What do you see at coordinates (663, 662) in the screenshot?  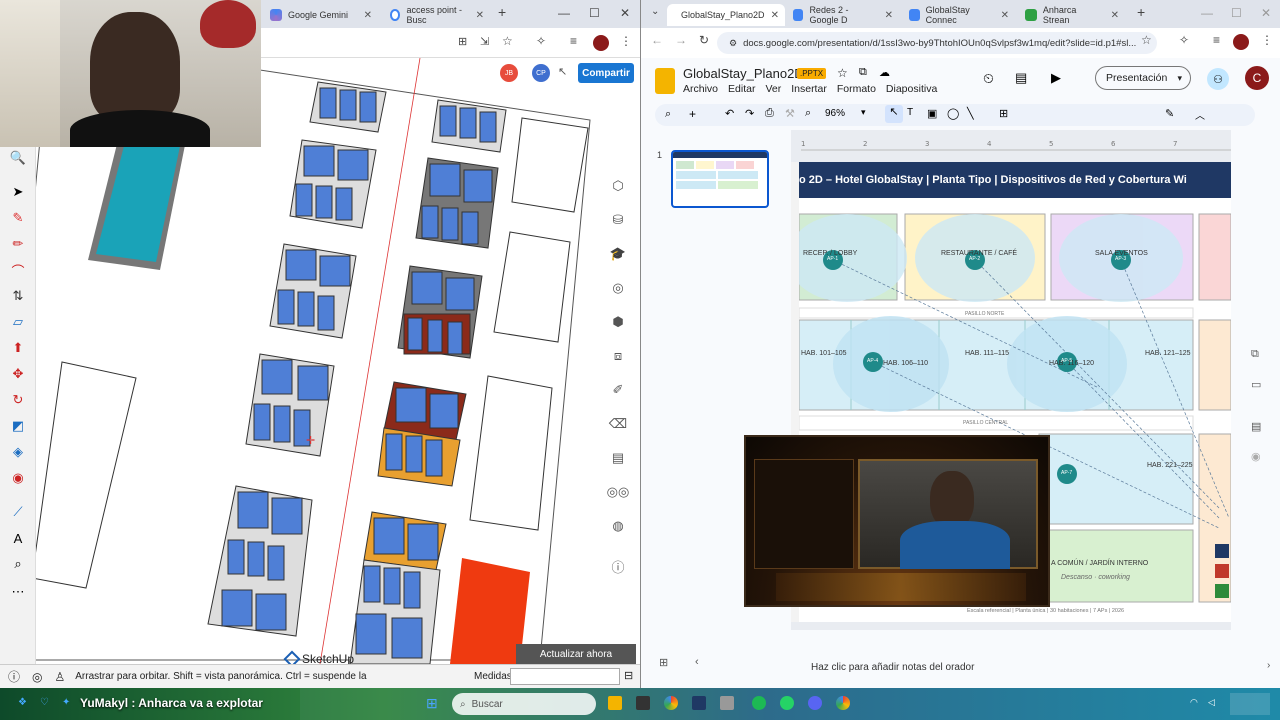 I see `grid-view-icon: ⊞` at bounding box center [663, 662].